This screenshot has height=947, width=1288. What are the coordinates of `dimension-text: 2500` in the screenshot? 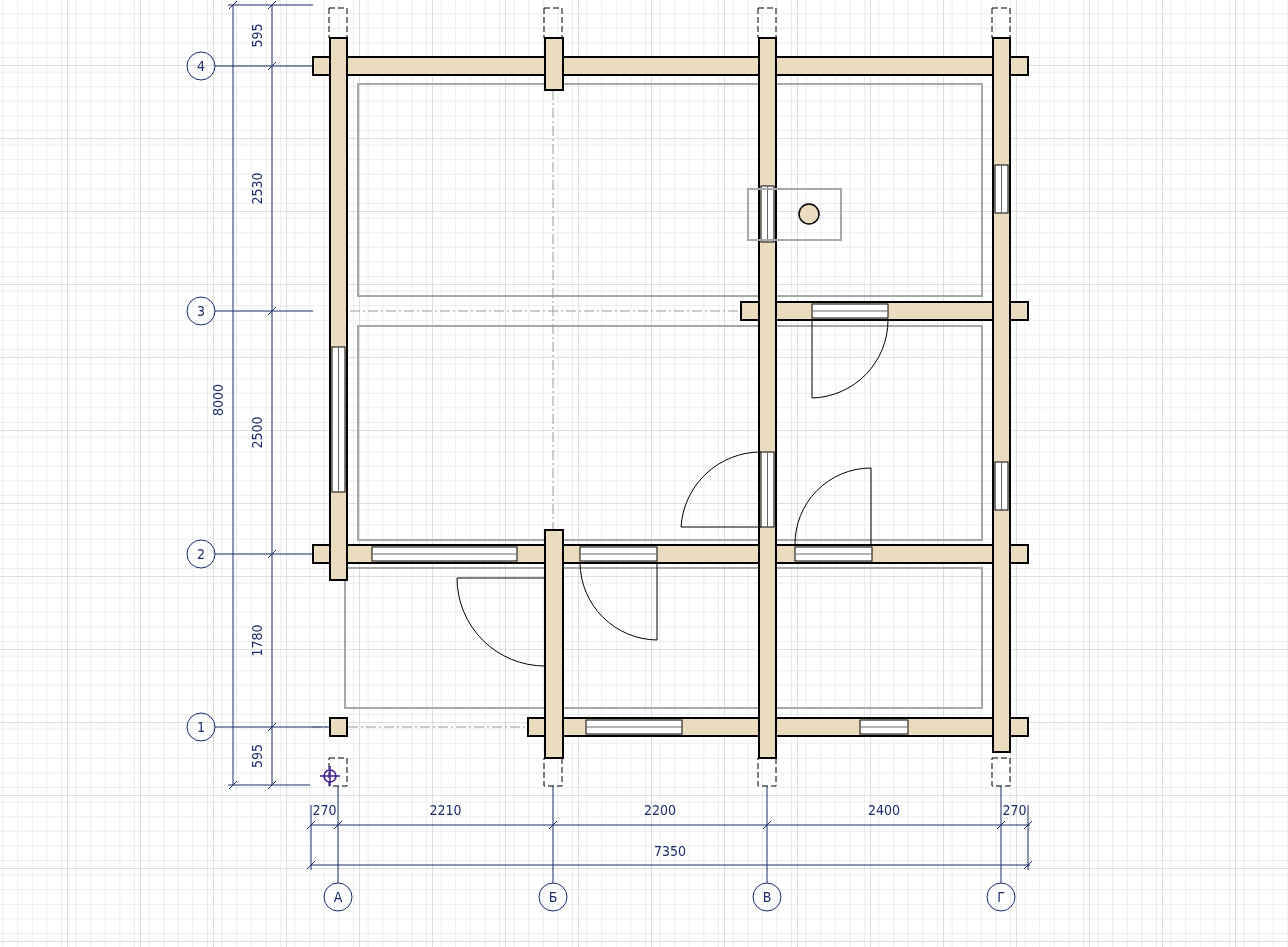 It's located at (257, 432).